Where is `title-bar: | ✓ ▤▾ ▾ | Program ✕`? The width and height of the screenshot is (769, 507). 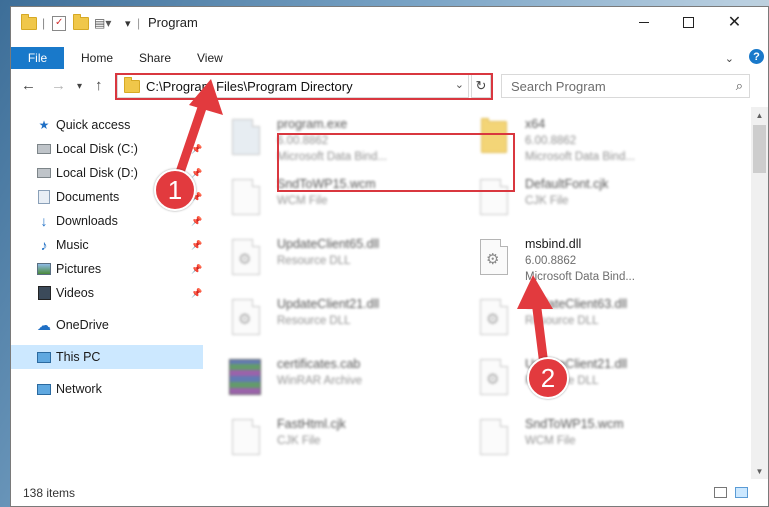
title-bar: | ✓ ▤▾ ▾ | Program ✕ is located at coordinates (389, 23).